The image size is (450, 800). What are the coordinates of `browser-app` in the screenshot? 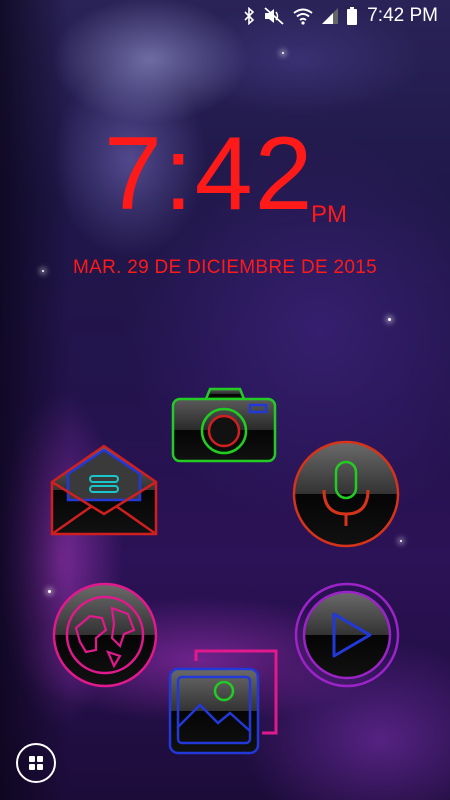 It's located at (105, 635).